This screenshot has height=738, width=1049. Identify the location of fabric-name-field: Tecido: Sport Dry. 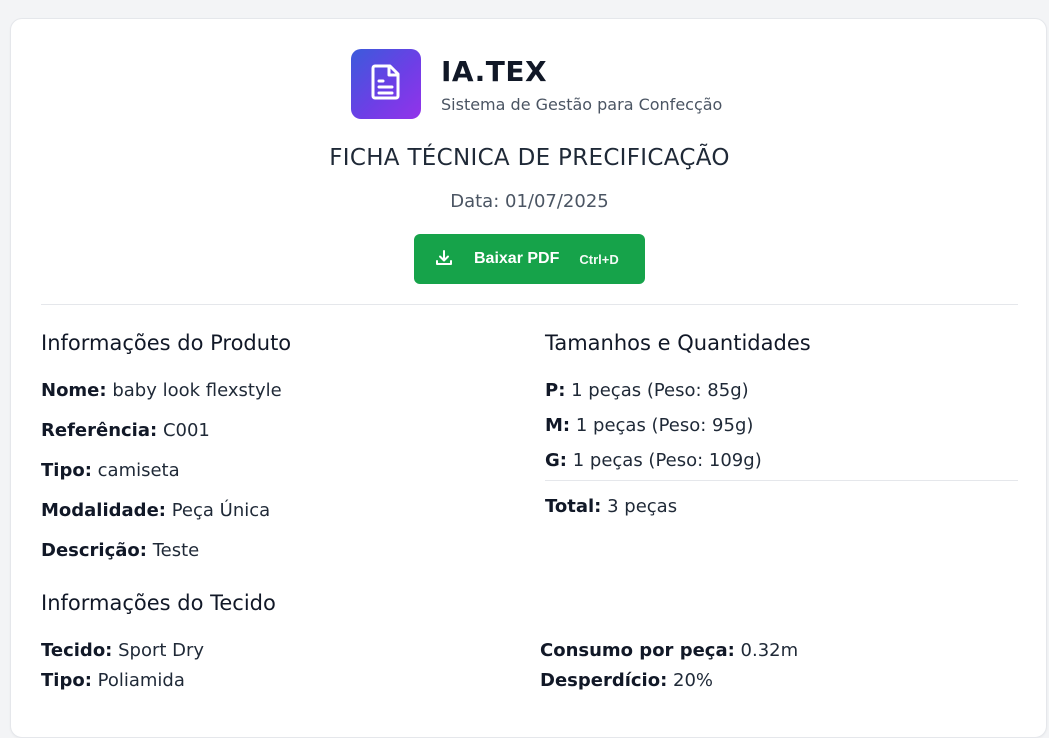
(122, 650).